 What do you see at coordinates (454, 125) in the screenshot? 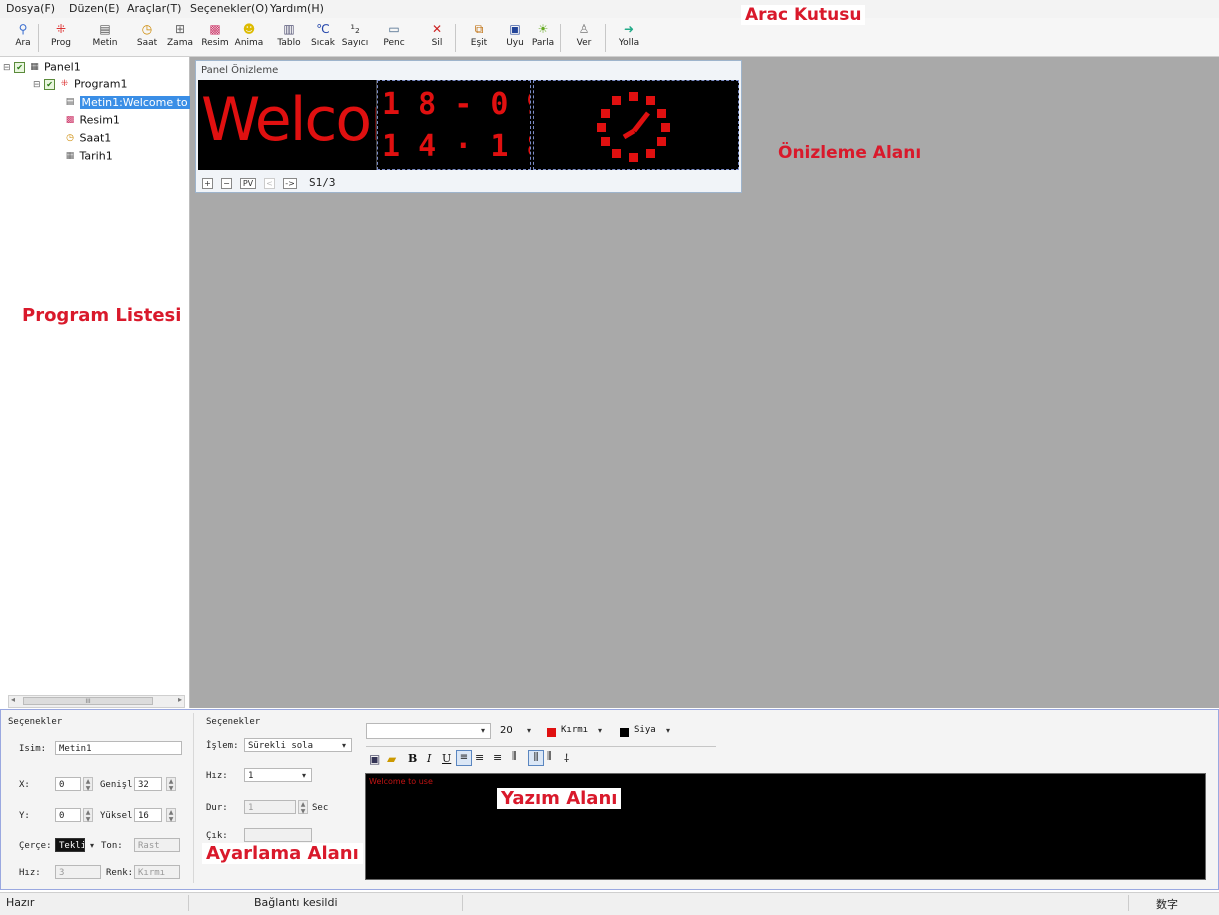
I see `led-date-zone: 1 8 - 0 9 - 1 4 · 1 8 ·` at bounding box center [454, 125].